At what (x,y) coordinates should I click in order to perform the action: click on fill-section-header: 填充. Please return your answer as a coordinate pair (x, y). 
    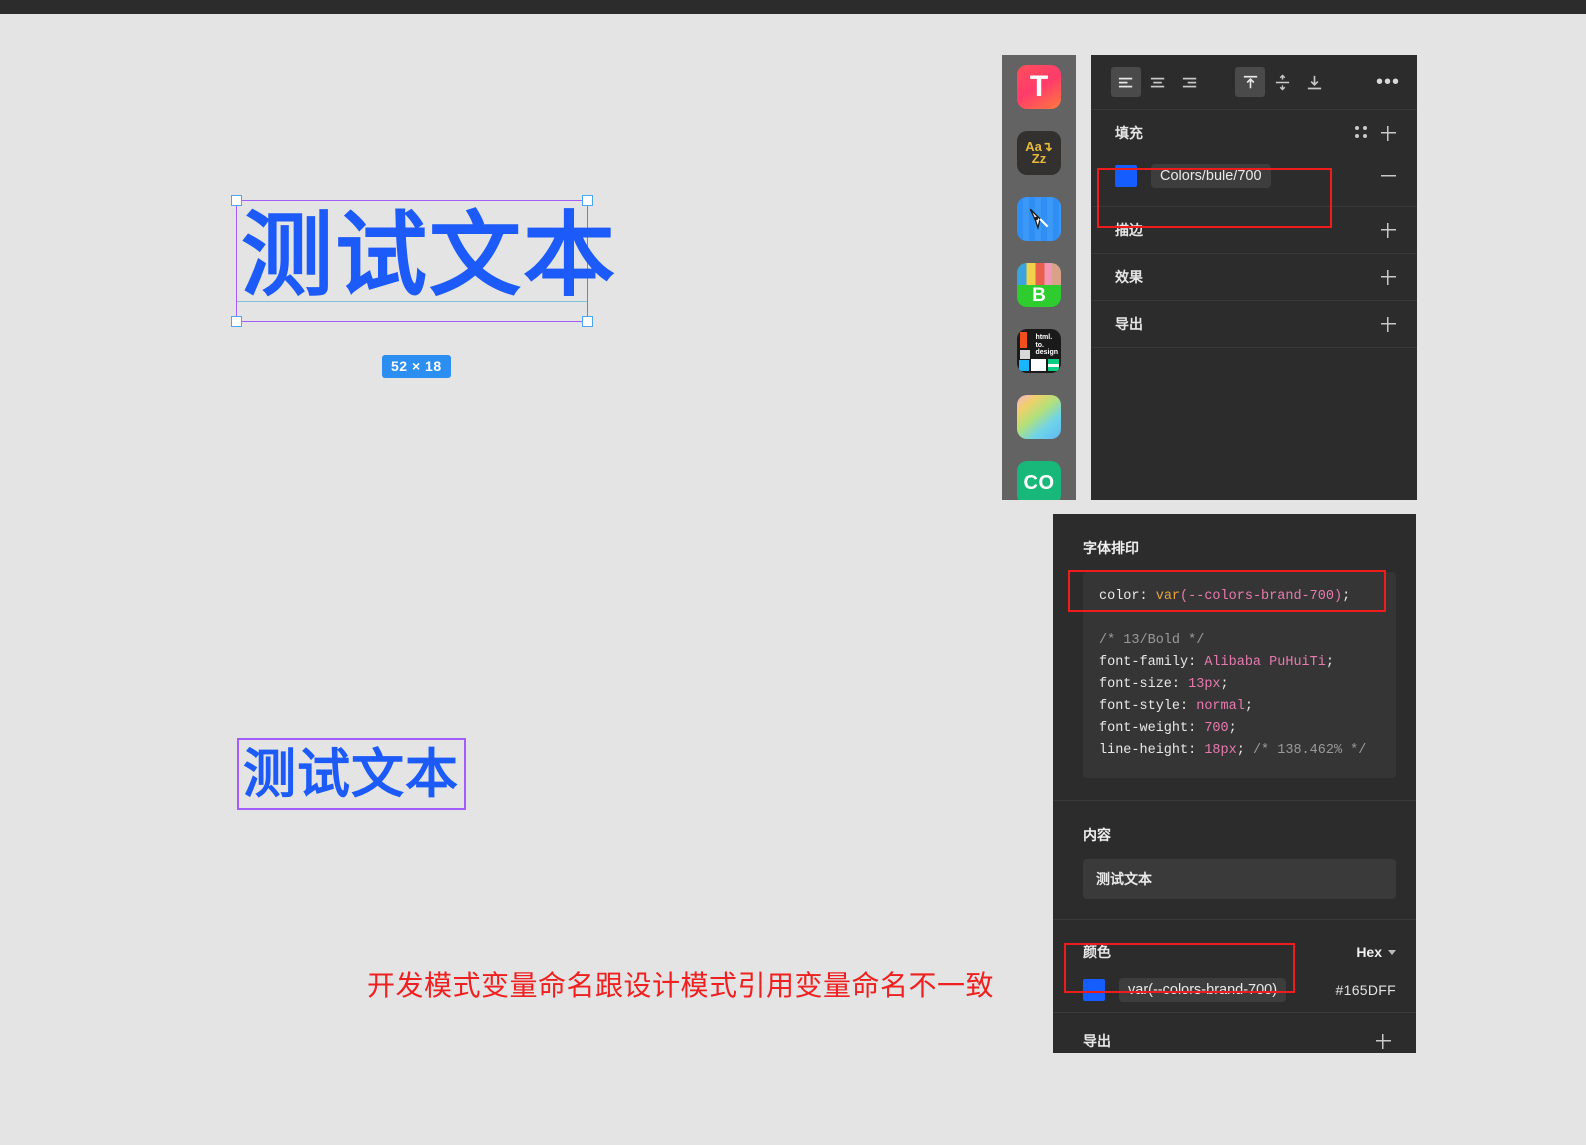
    Looking at the image, I should click on (1258, 133).